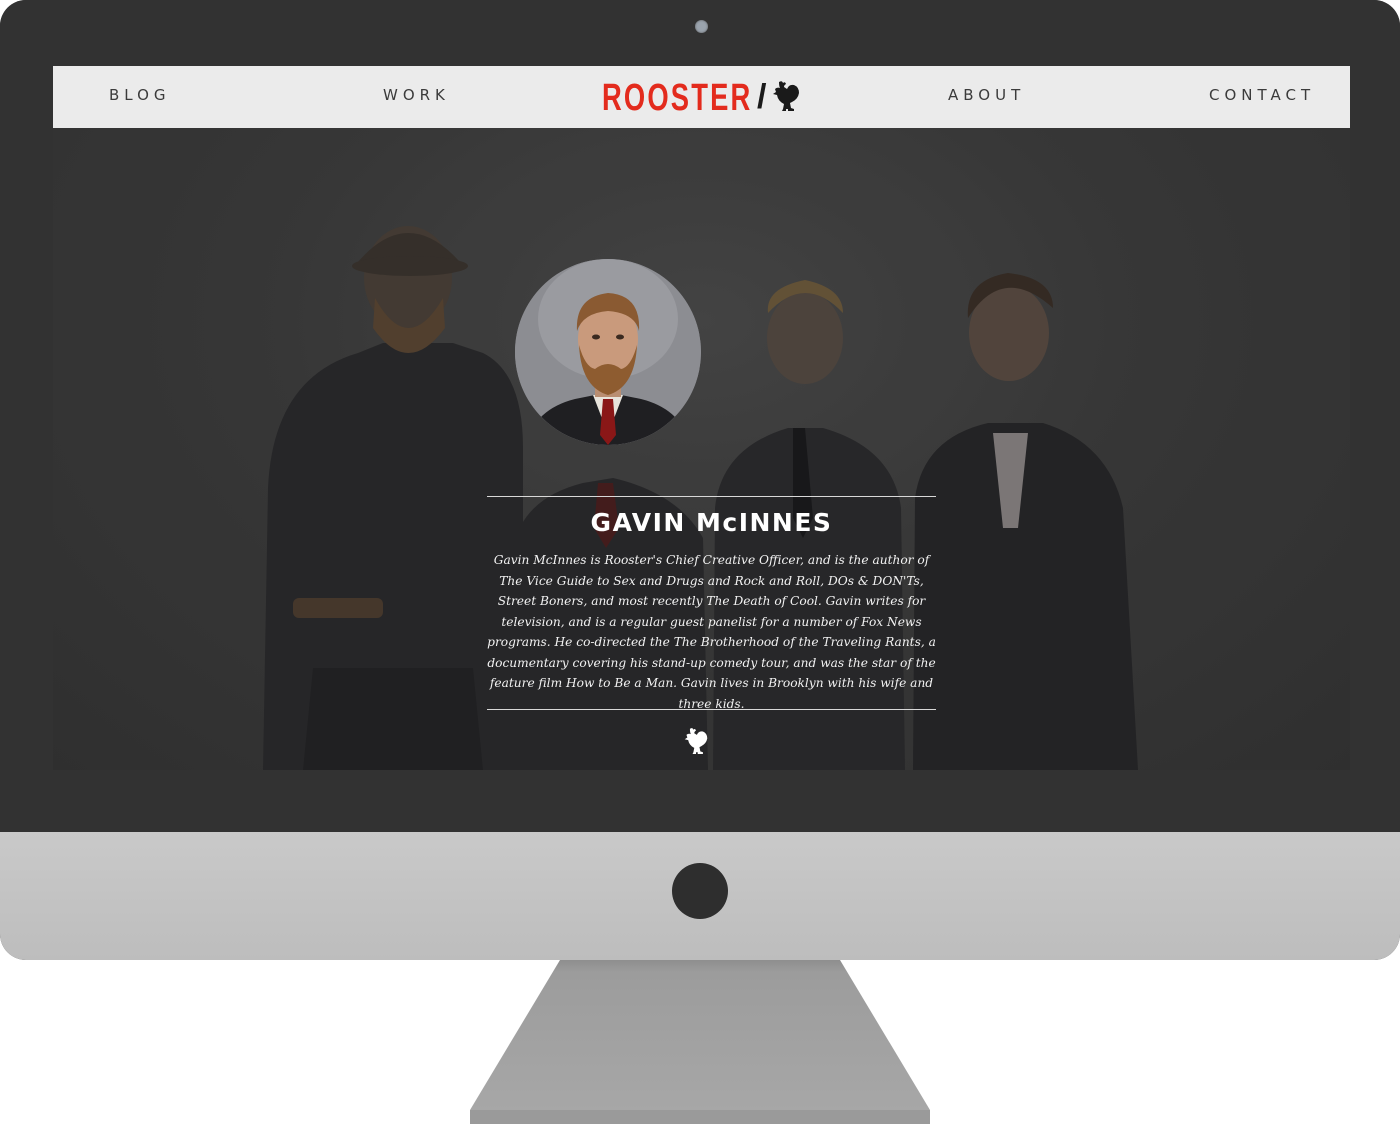 The width and height of the screenshot is (1400, 1124). I want to click on top-navigation: BLOG WORK ROOSTER / ABOUT CONTACT, so click(701, 97).